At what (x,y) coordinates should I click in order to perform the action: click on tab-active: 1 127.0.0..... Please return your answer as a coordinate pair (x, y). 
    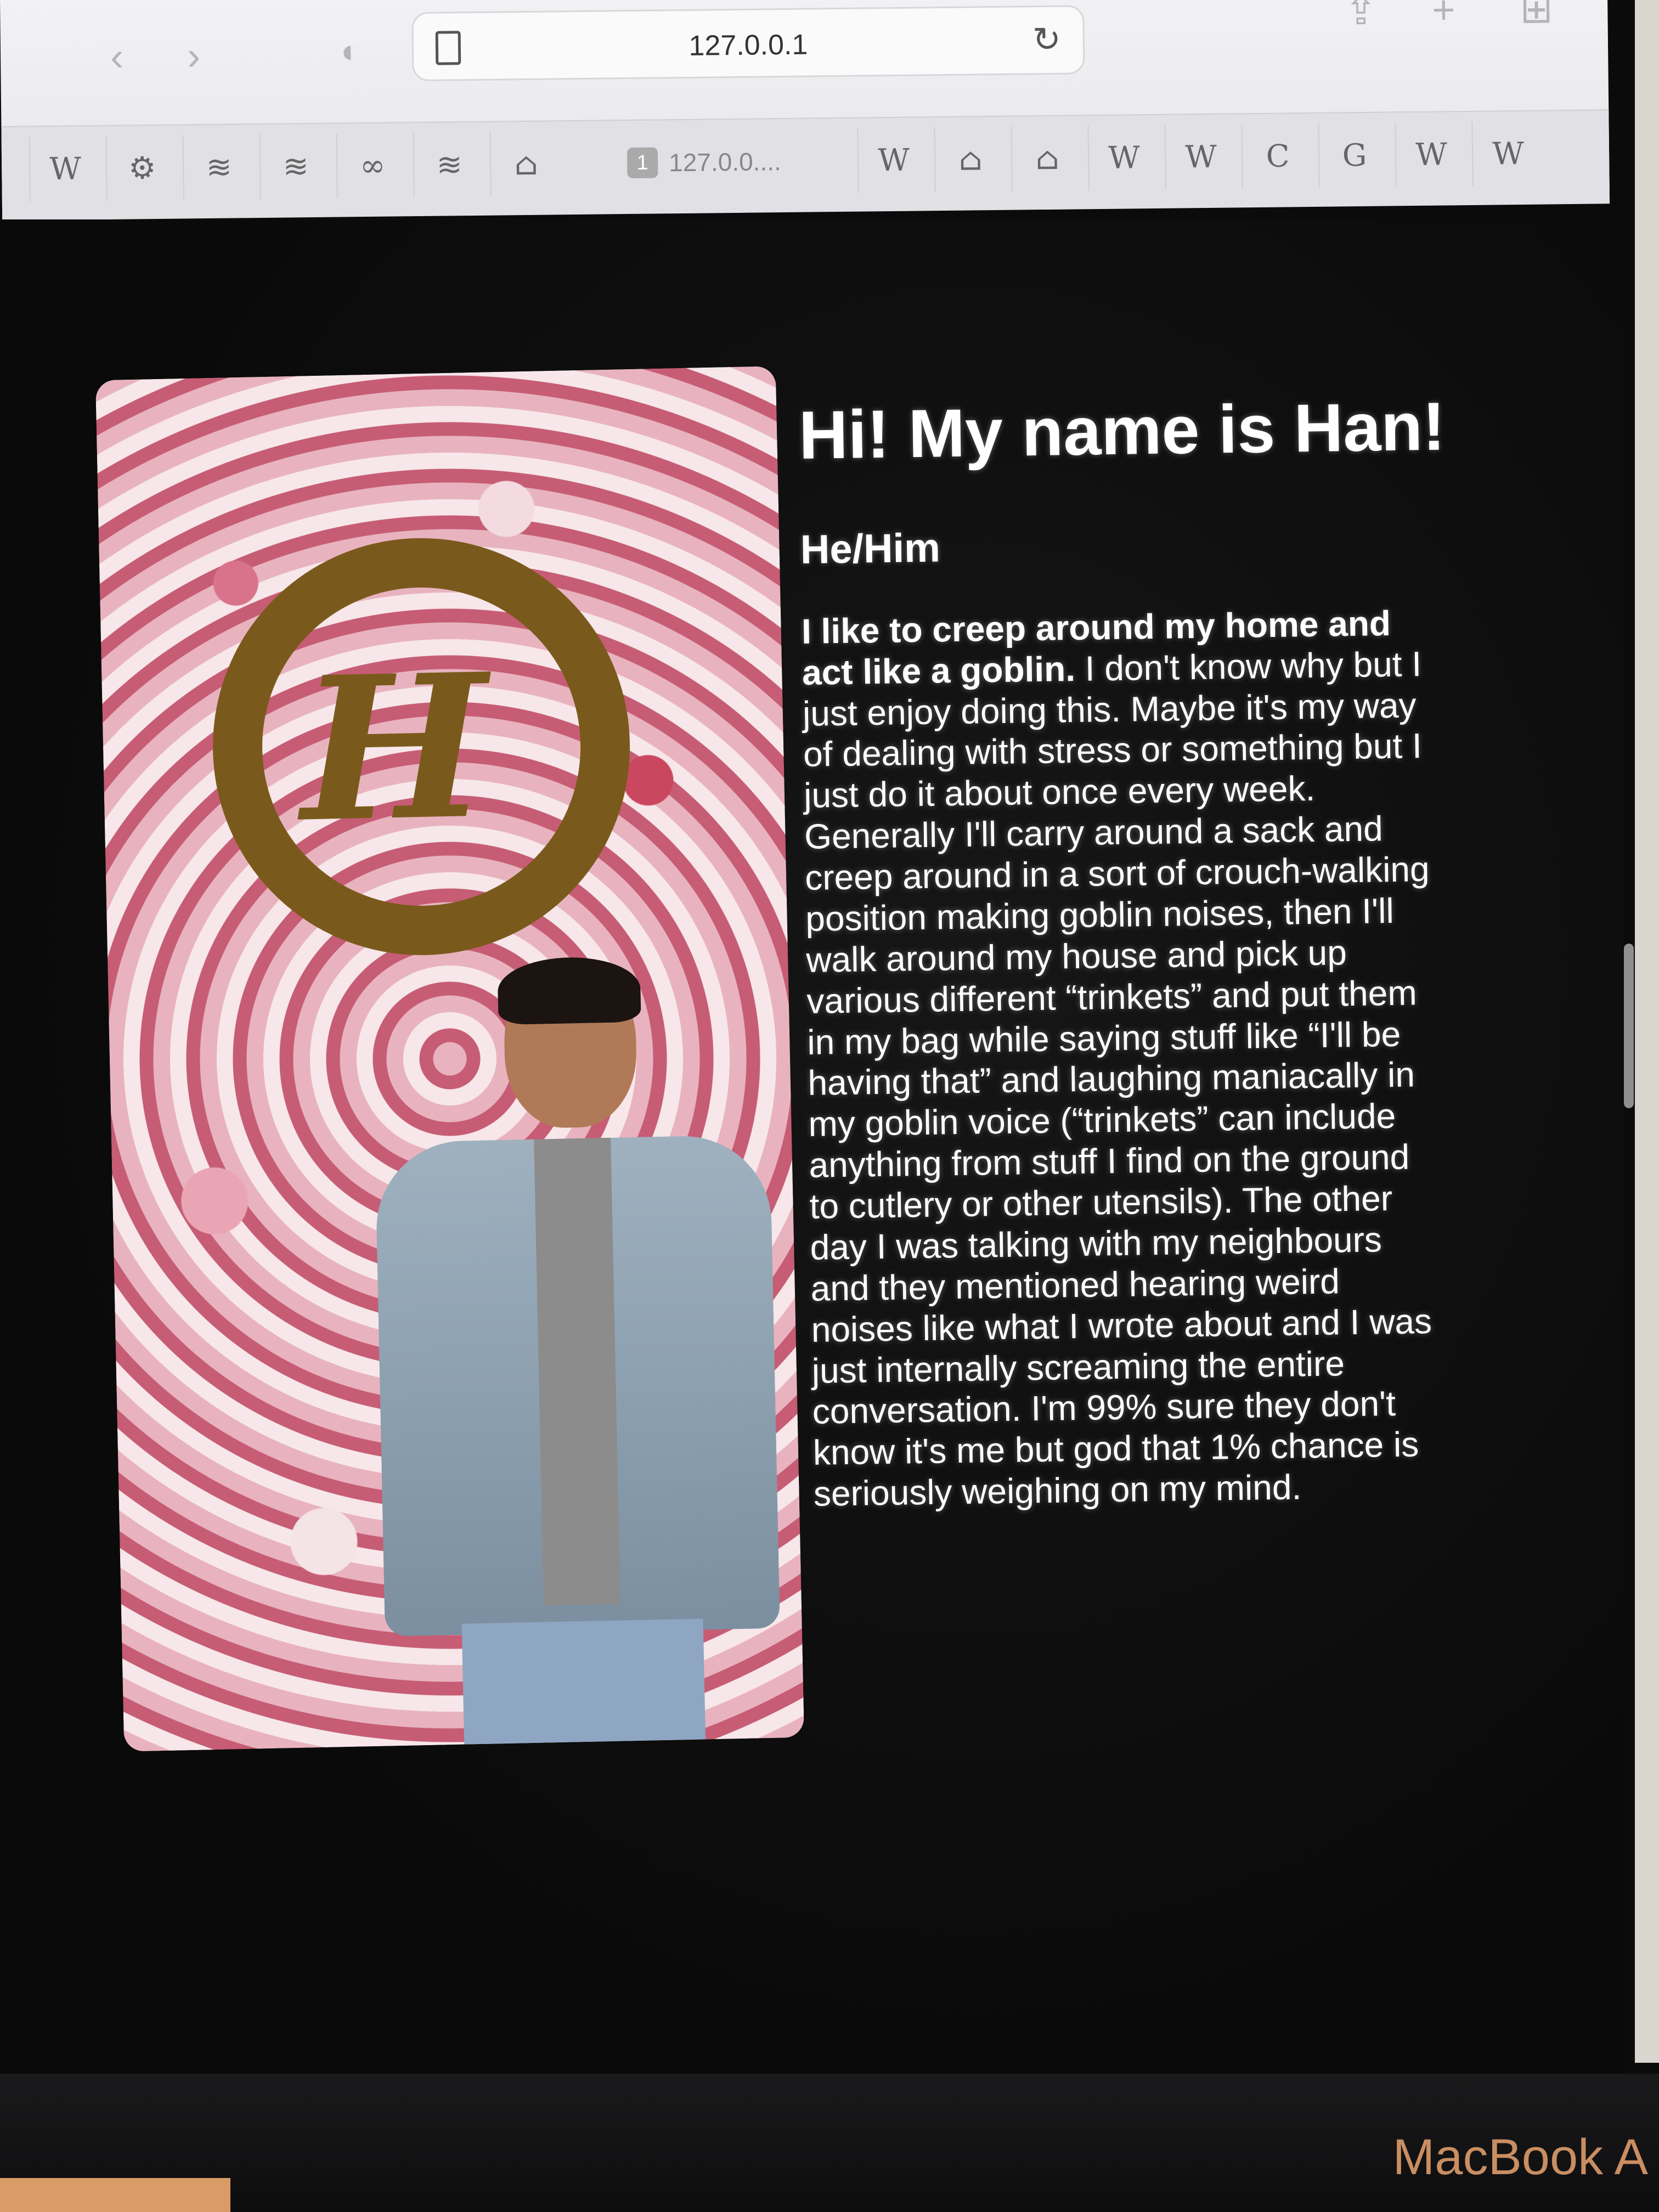
    Looking at the image, I should click on (709, 162).